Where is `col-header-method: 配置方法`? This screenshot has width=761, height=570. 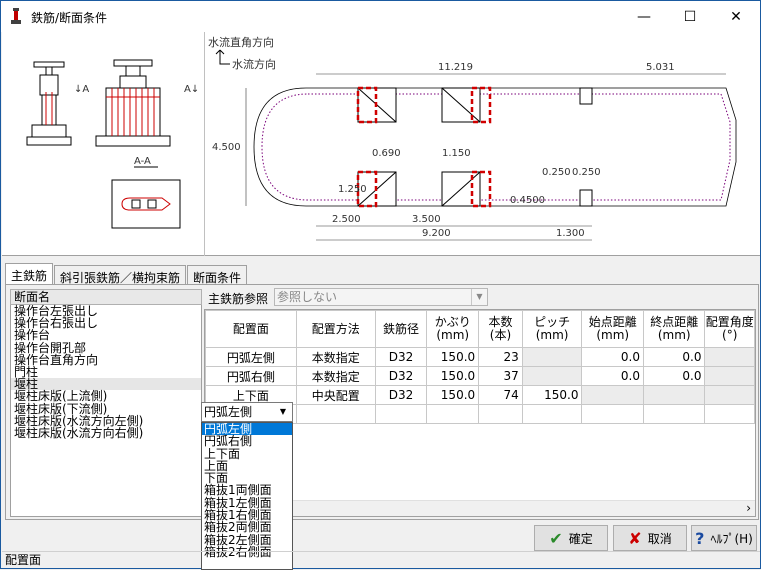 col-header-method: 配置方法 is located at coordinates (335, 329).